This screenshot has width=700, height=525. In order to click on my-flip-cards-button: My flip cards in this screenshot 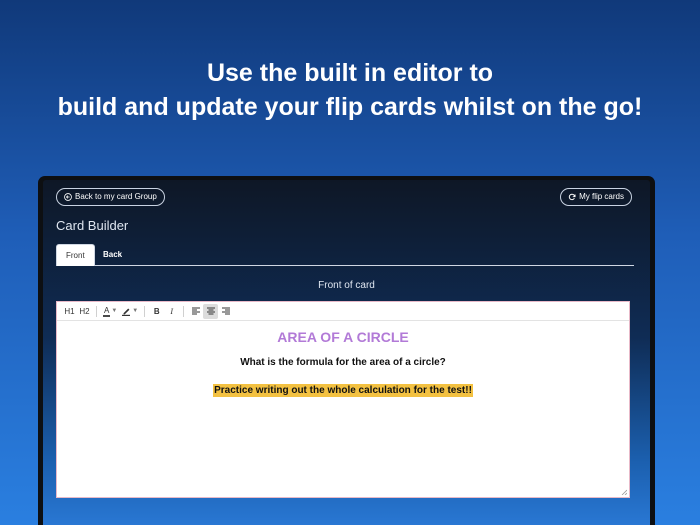, I will do `click(596, 197)`.